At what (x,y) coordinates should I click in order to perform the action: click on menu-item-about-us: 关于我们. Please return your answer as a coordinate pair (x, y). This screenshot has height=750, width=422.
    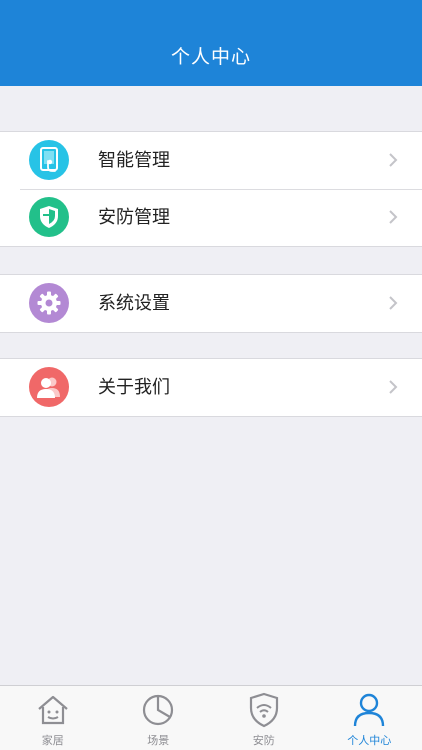
    Looking at the image, I should click on (211, 387).